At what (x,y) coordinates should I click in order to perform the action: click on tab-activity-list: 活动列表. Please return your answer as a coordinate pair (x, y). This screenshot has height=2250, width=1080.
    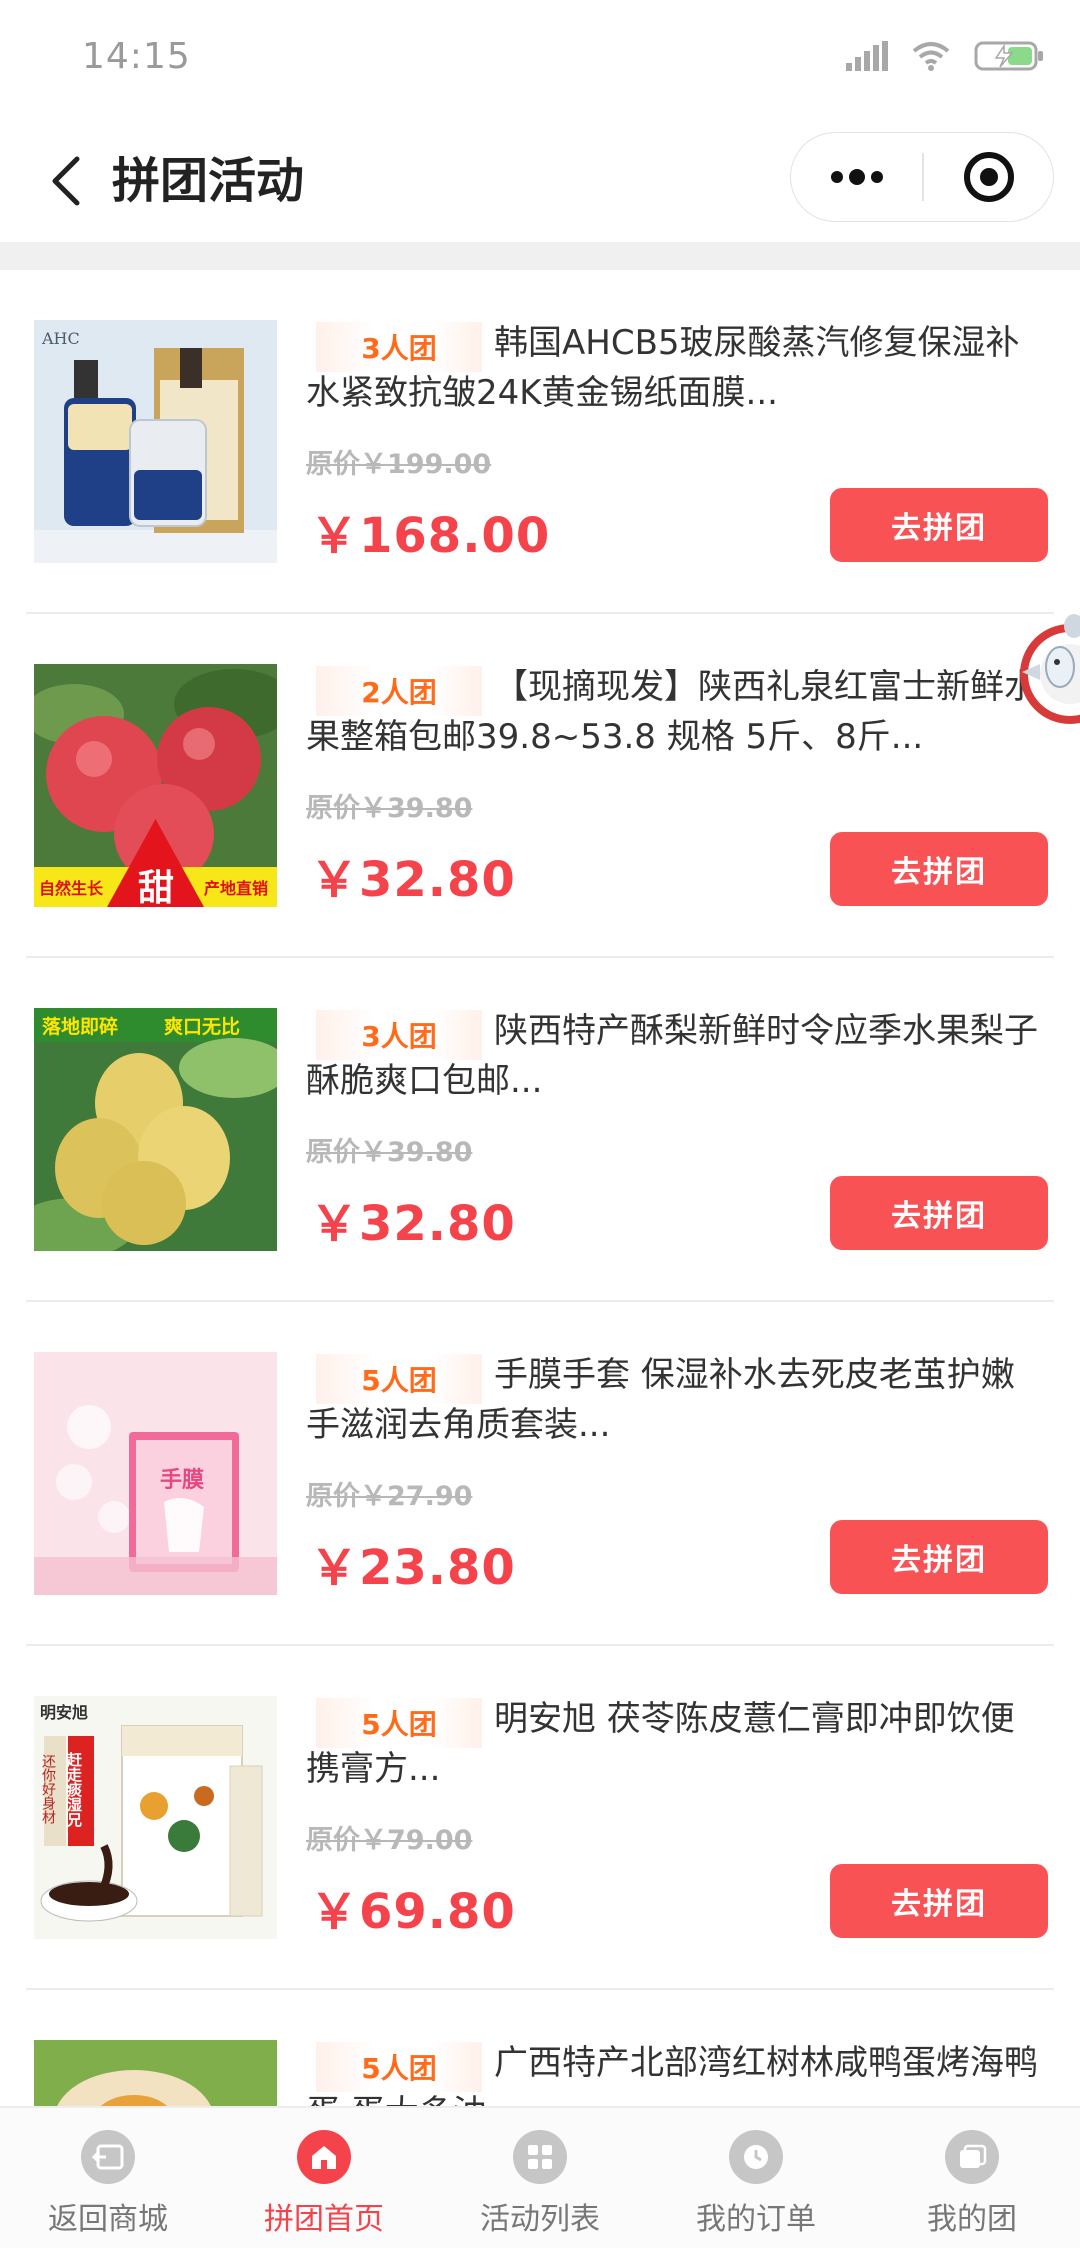
    Looking at the image, I should click on (540, 2179).